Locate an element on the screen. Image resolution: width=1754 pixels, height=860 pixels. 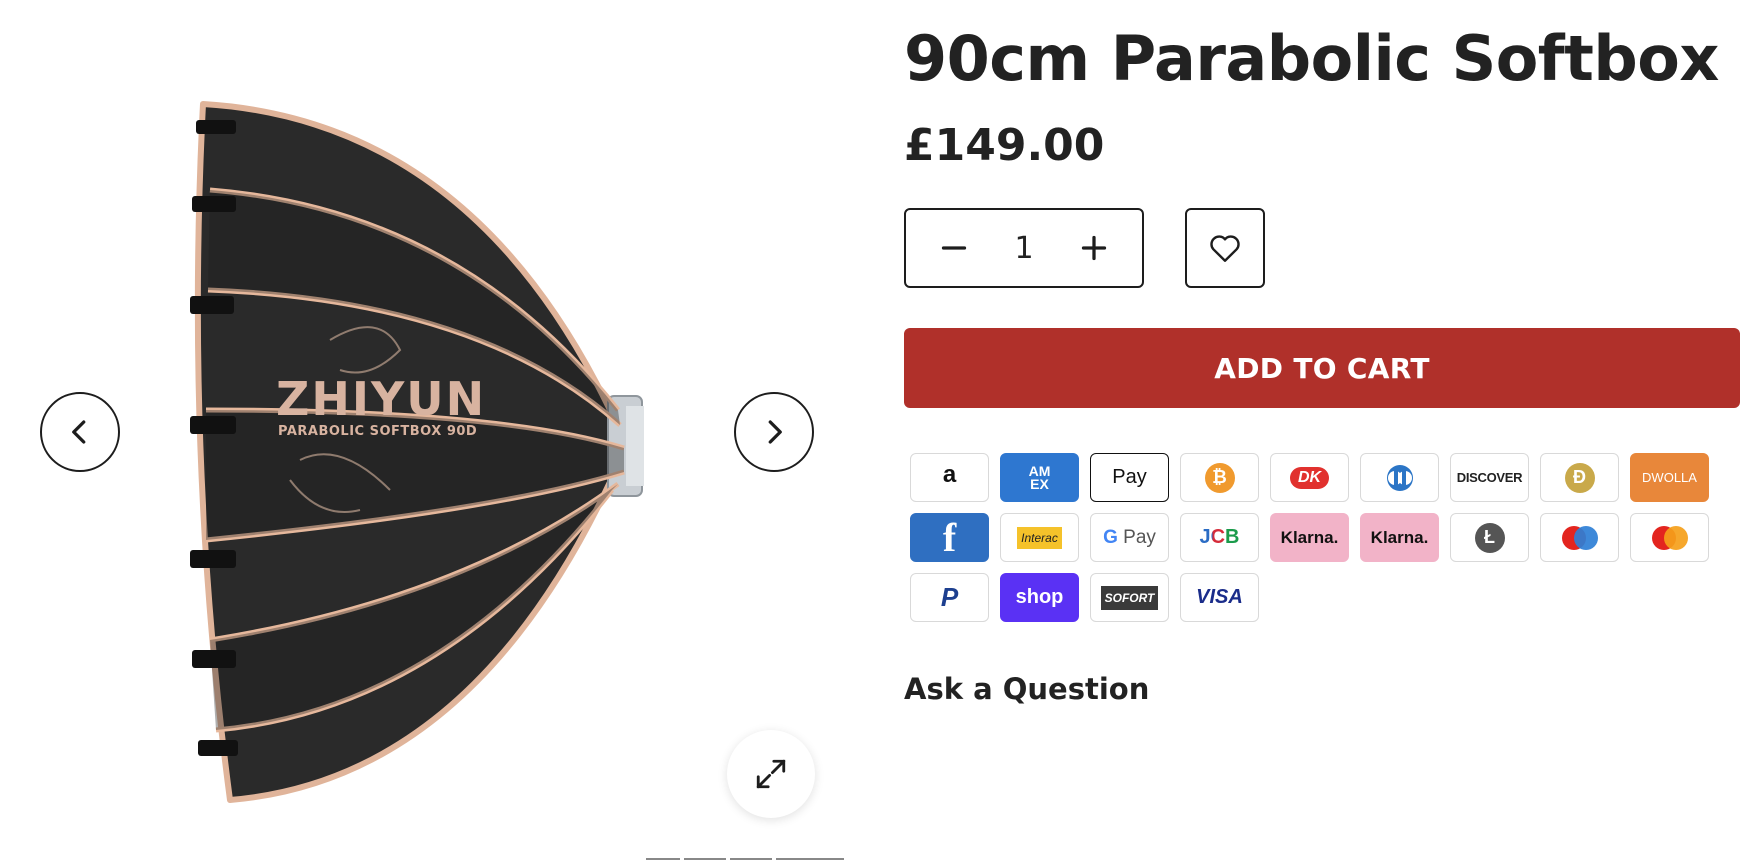
product-brand-text: ZHIYUN is located at coordinates (381, 399).